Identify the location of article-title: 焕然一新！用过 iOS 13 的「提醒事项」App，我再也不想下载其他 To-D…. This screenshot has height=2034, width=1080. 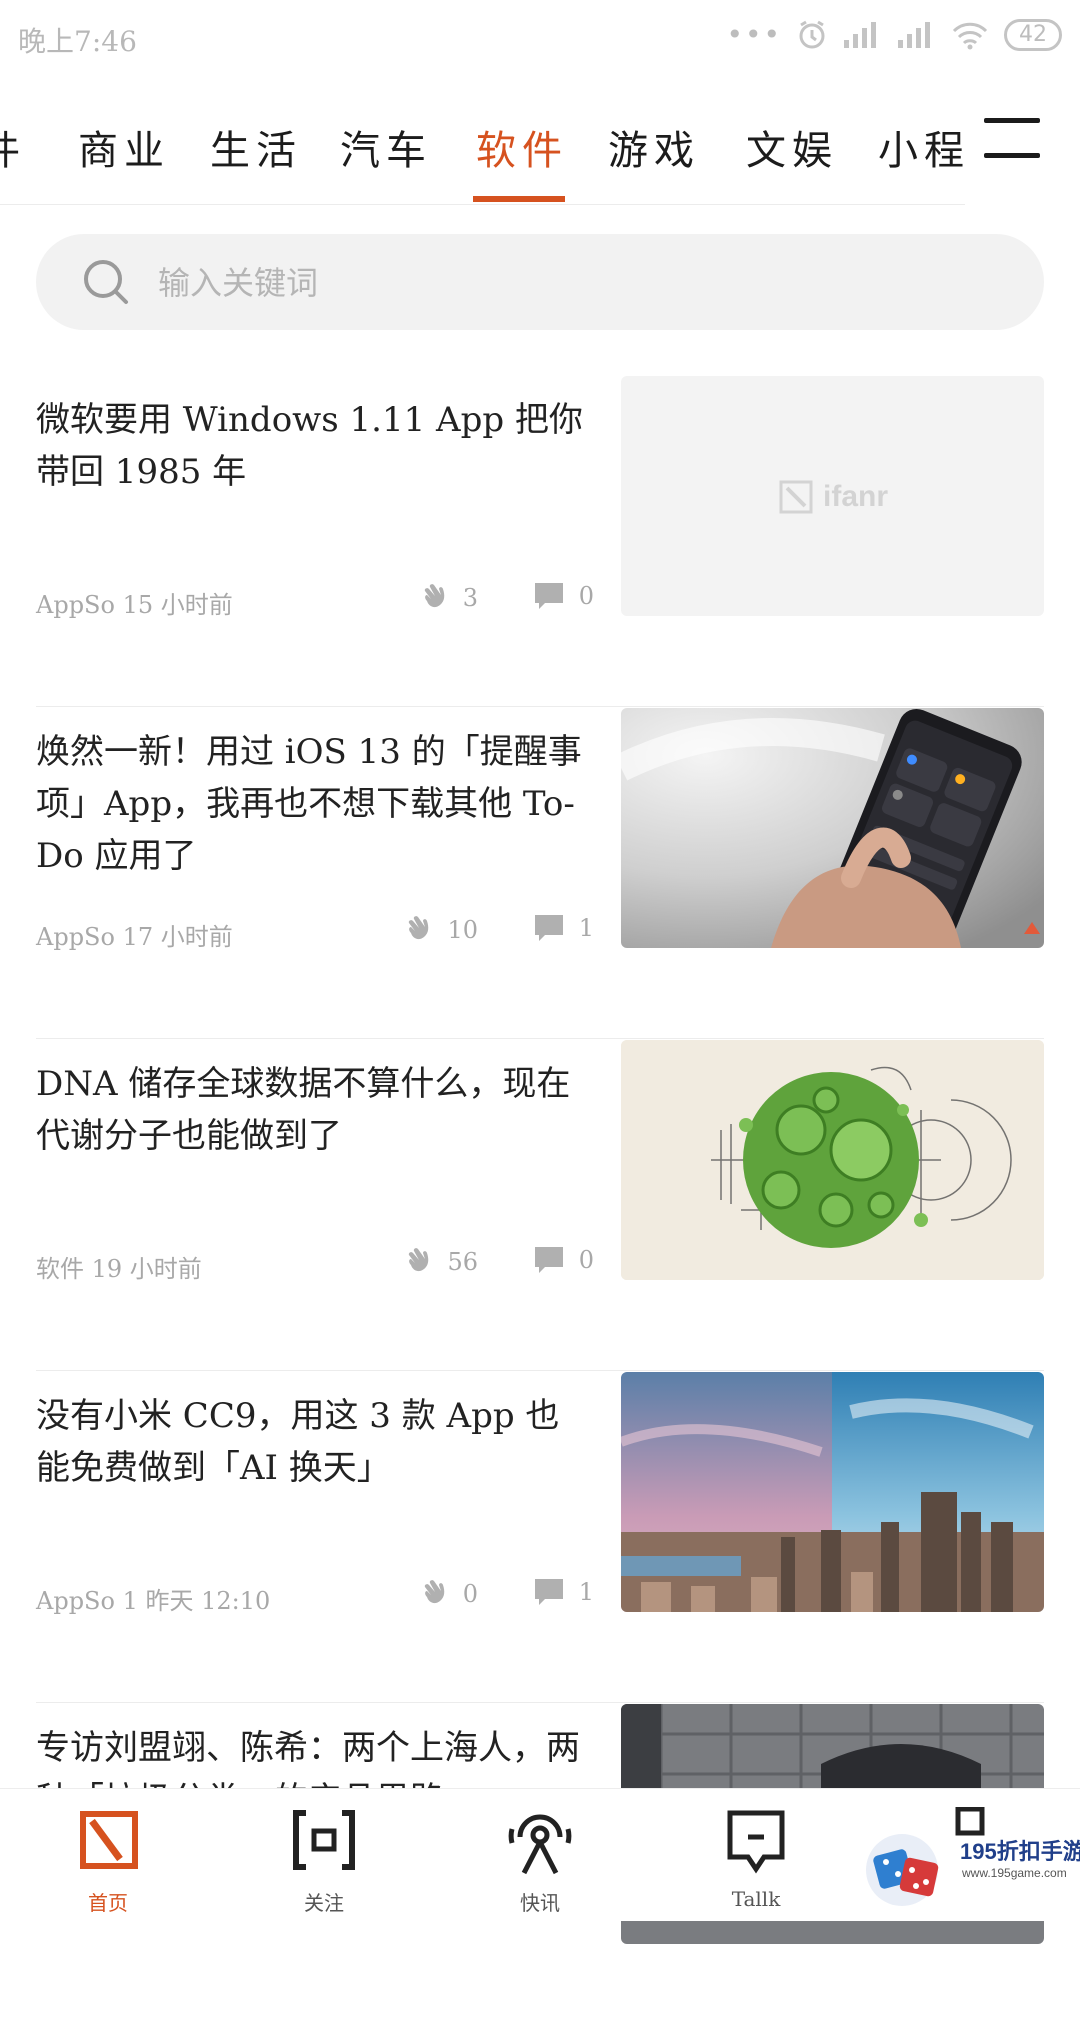
(314, 804).